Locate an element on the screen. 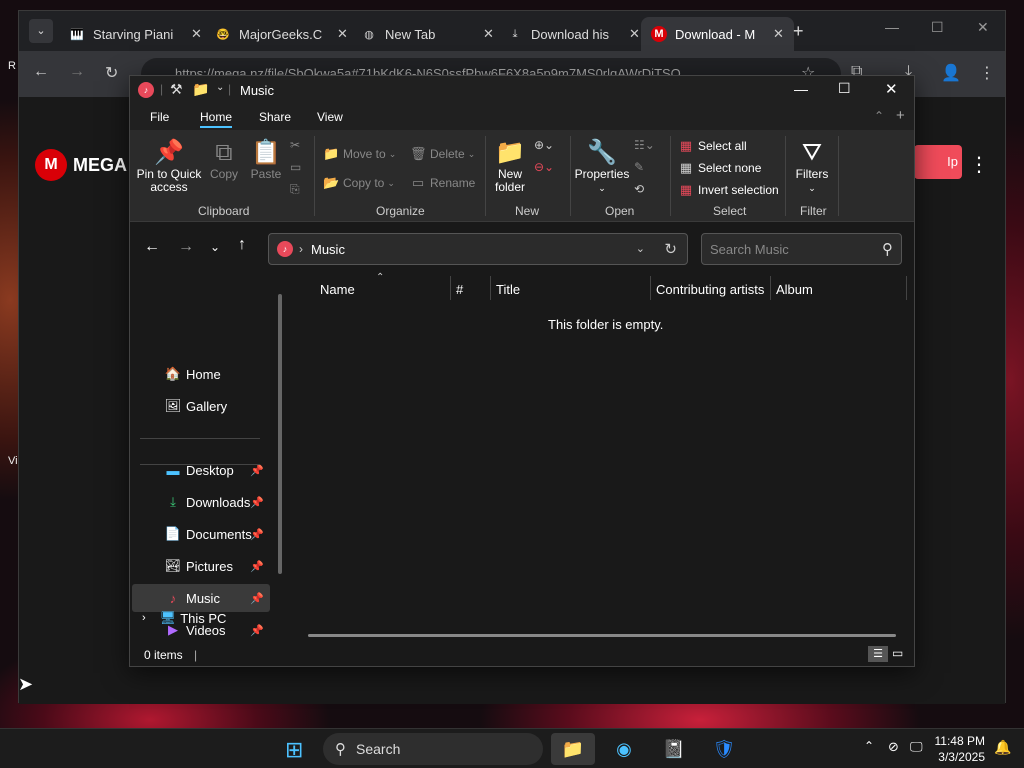 The width and height of the screenshot is (1024, 768). column-header-title: Title is located at coordinates (508, 289).